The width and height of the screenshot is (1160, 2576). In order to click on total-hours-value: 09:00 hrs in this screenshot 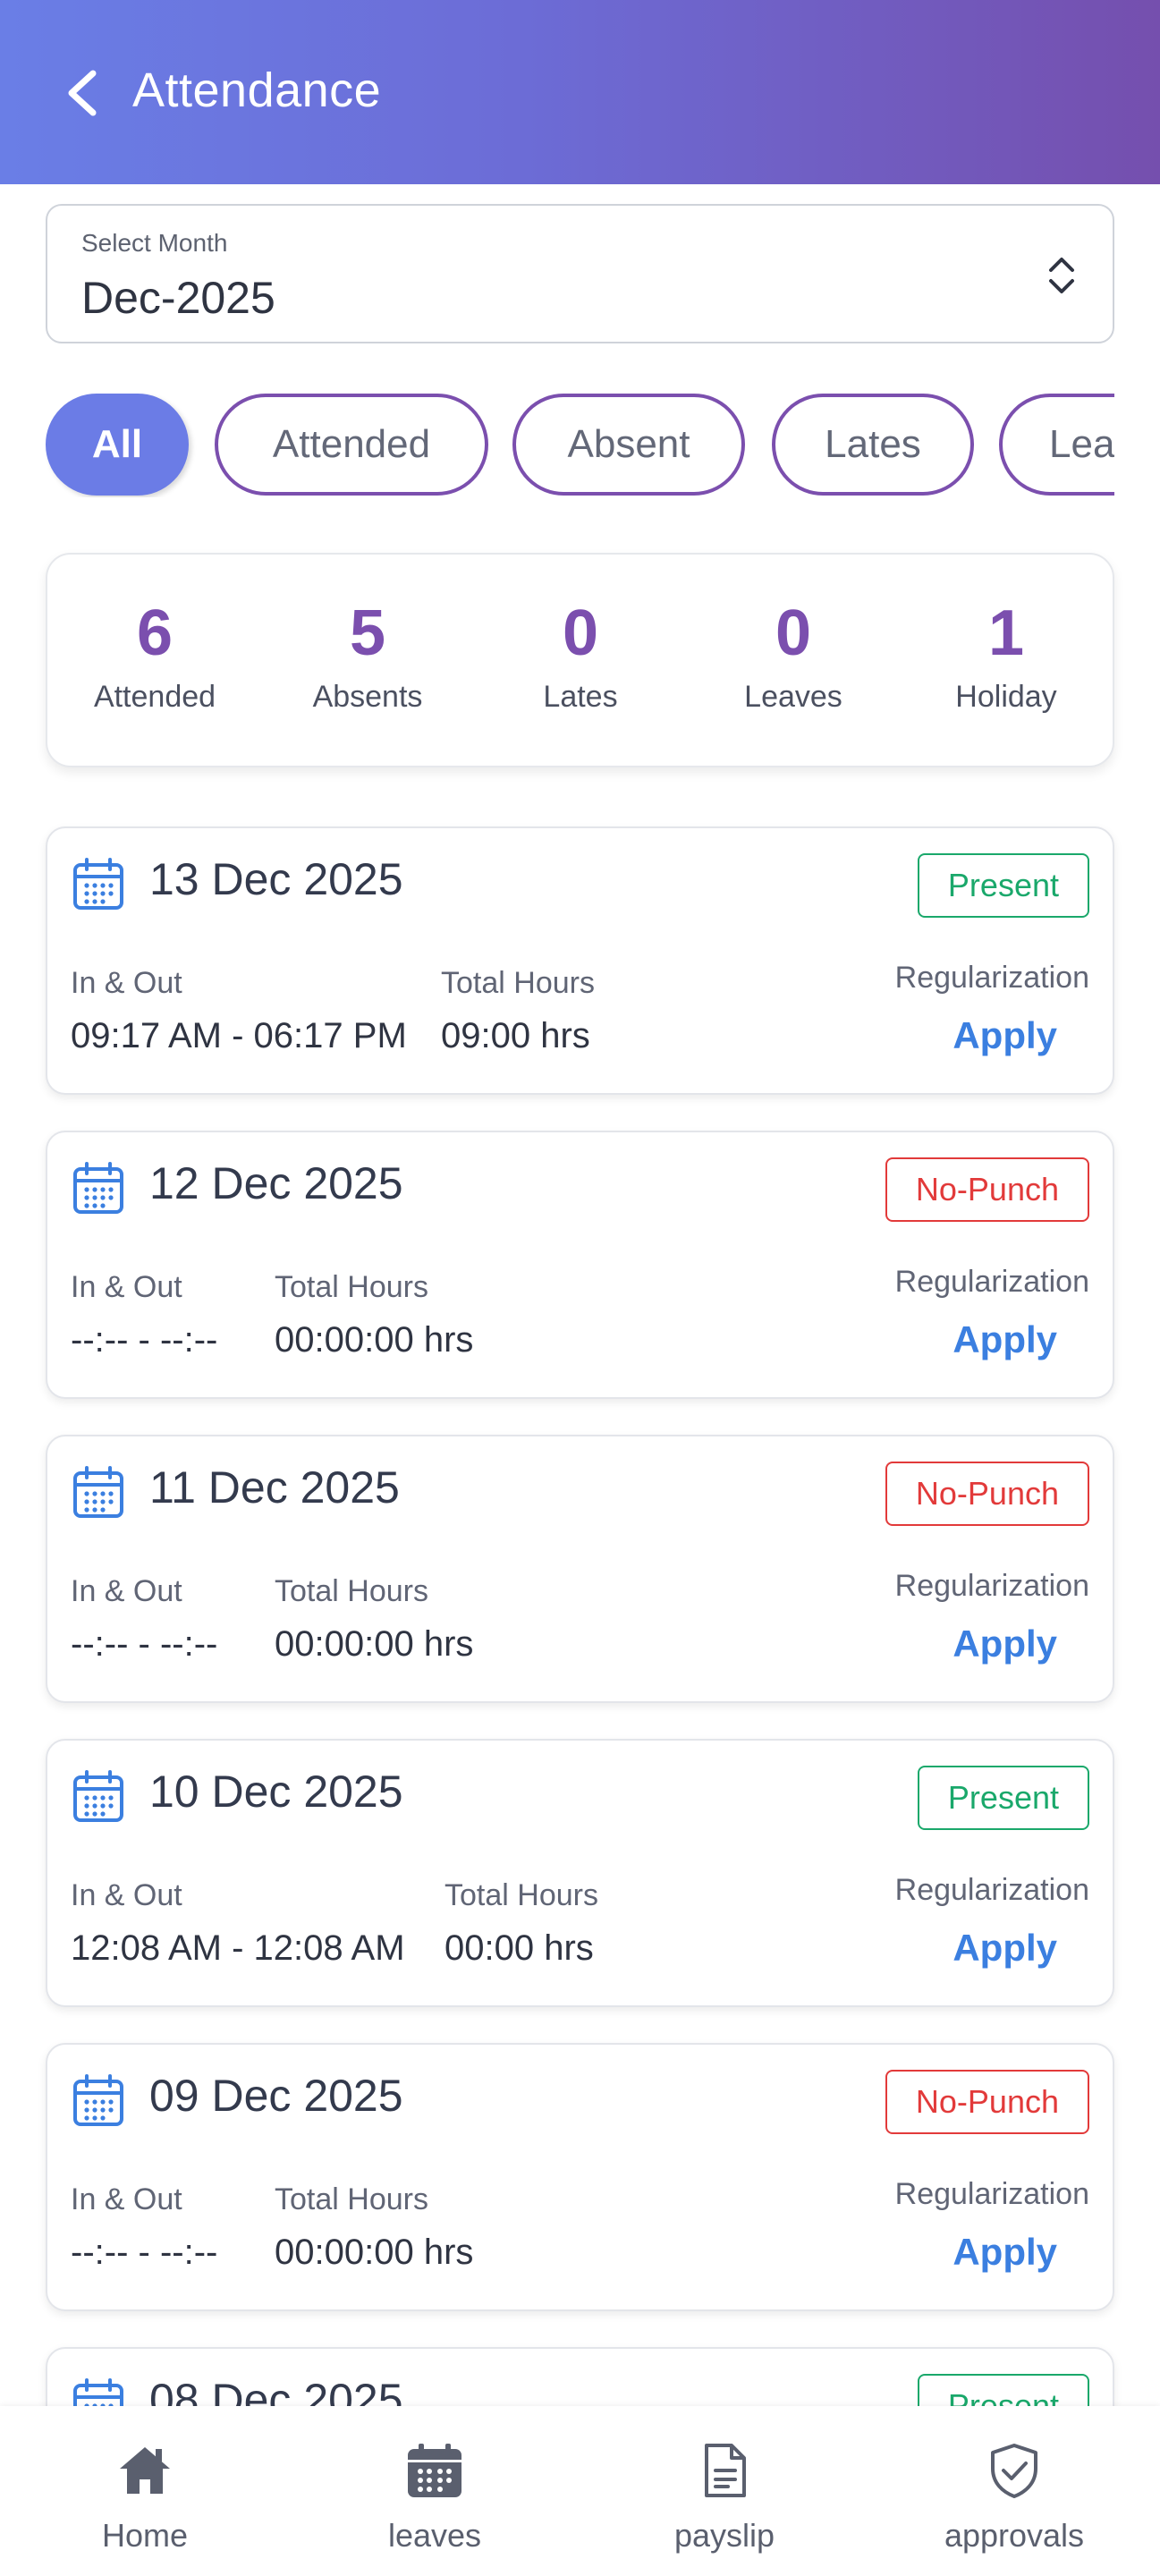, I will do `click(515, 1035)`.